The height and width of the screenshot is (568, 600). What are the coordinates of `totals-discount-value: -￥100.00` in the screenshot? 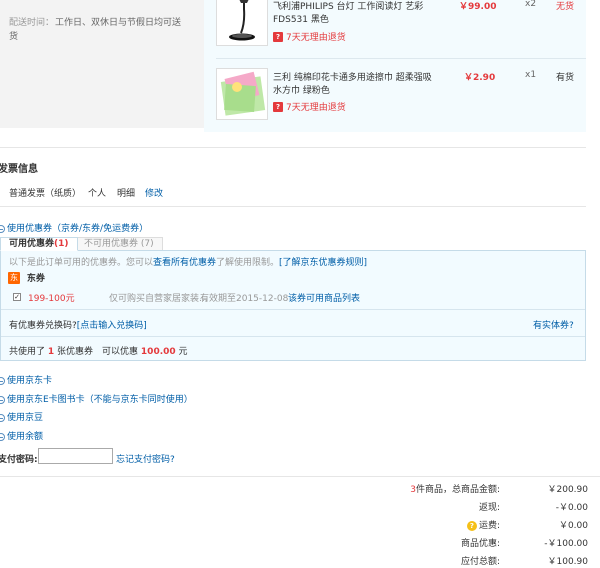 It's located at (566, 544).